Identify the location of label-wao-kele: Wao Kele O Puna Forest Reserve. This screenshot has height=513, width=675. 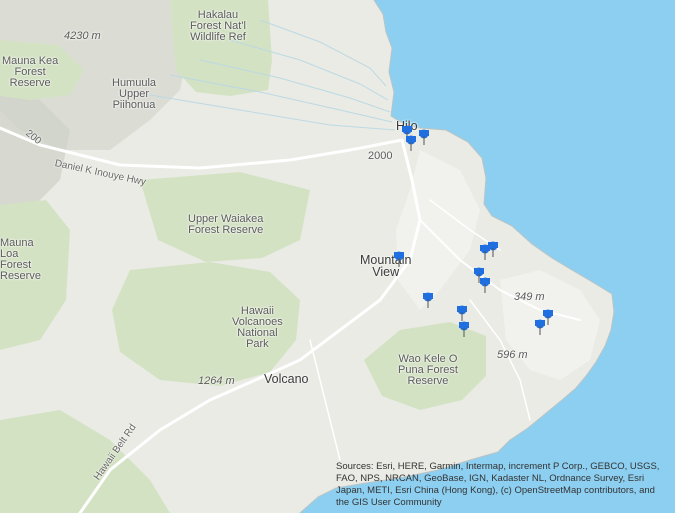
(428, 370).